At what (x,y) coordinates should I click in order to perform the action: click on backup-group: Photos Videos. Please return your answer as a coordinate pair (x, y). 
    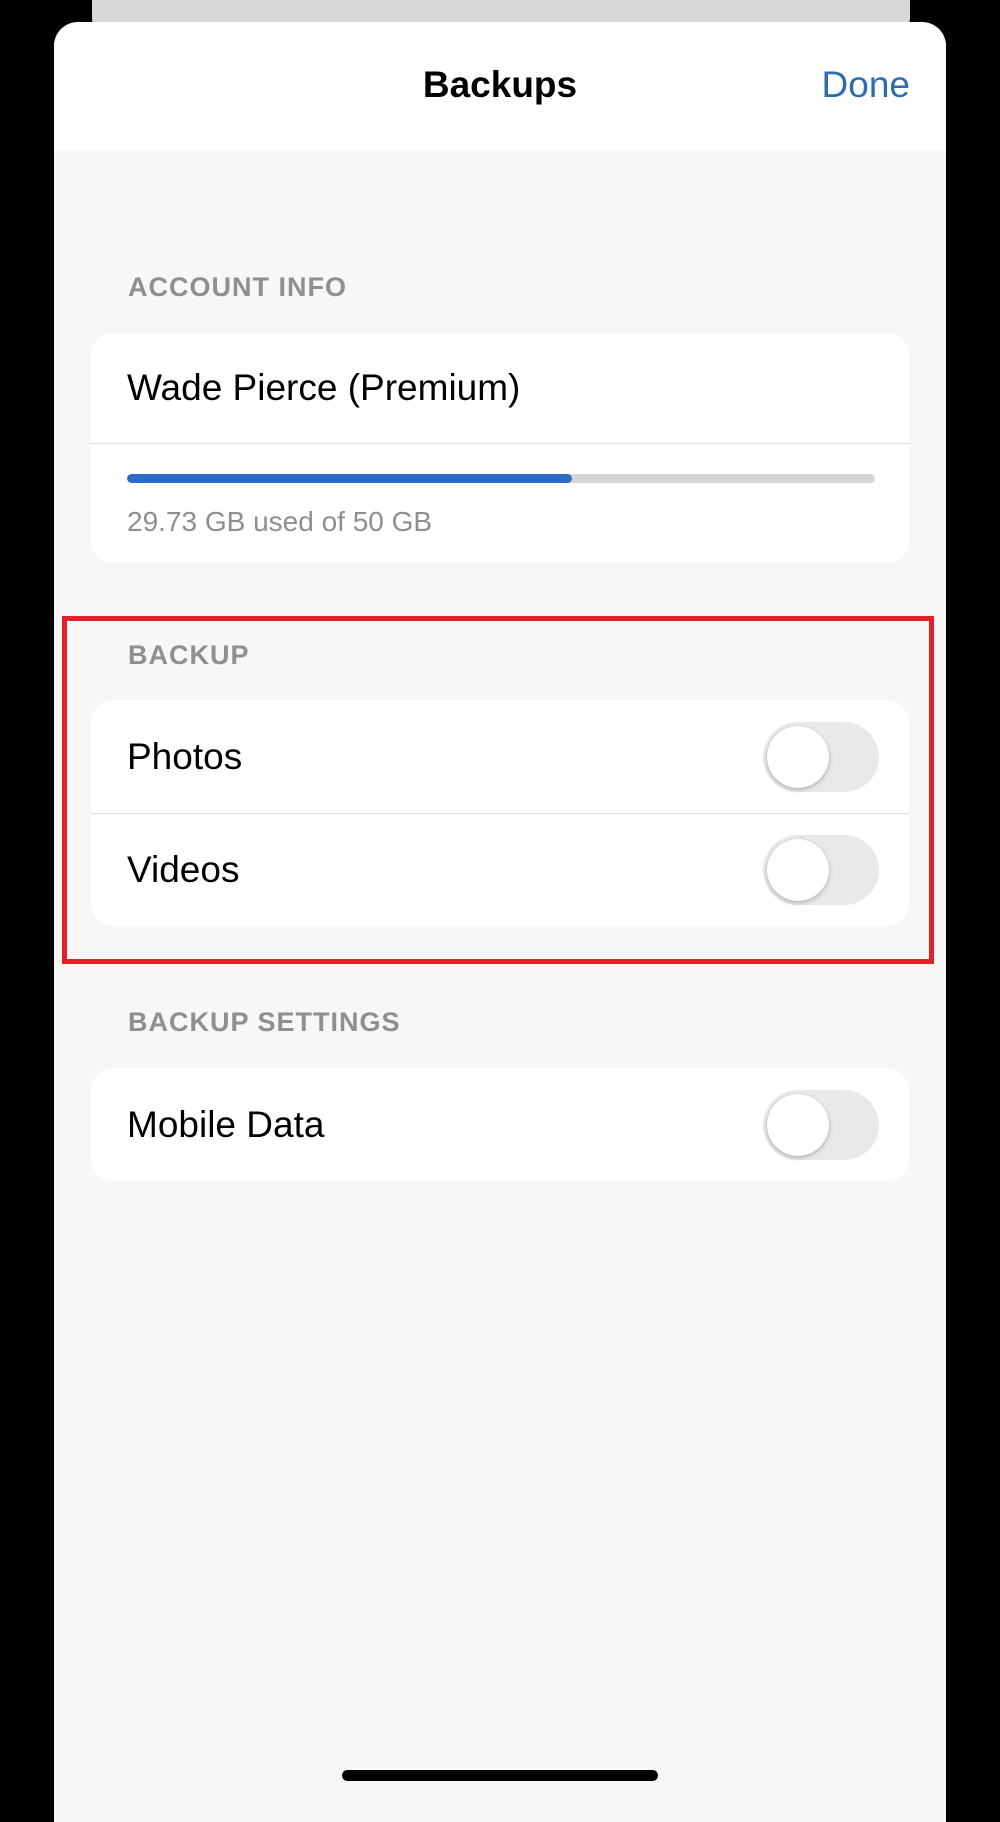
    Looking at the image, I should click on (500, 813).